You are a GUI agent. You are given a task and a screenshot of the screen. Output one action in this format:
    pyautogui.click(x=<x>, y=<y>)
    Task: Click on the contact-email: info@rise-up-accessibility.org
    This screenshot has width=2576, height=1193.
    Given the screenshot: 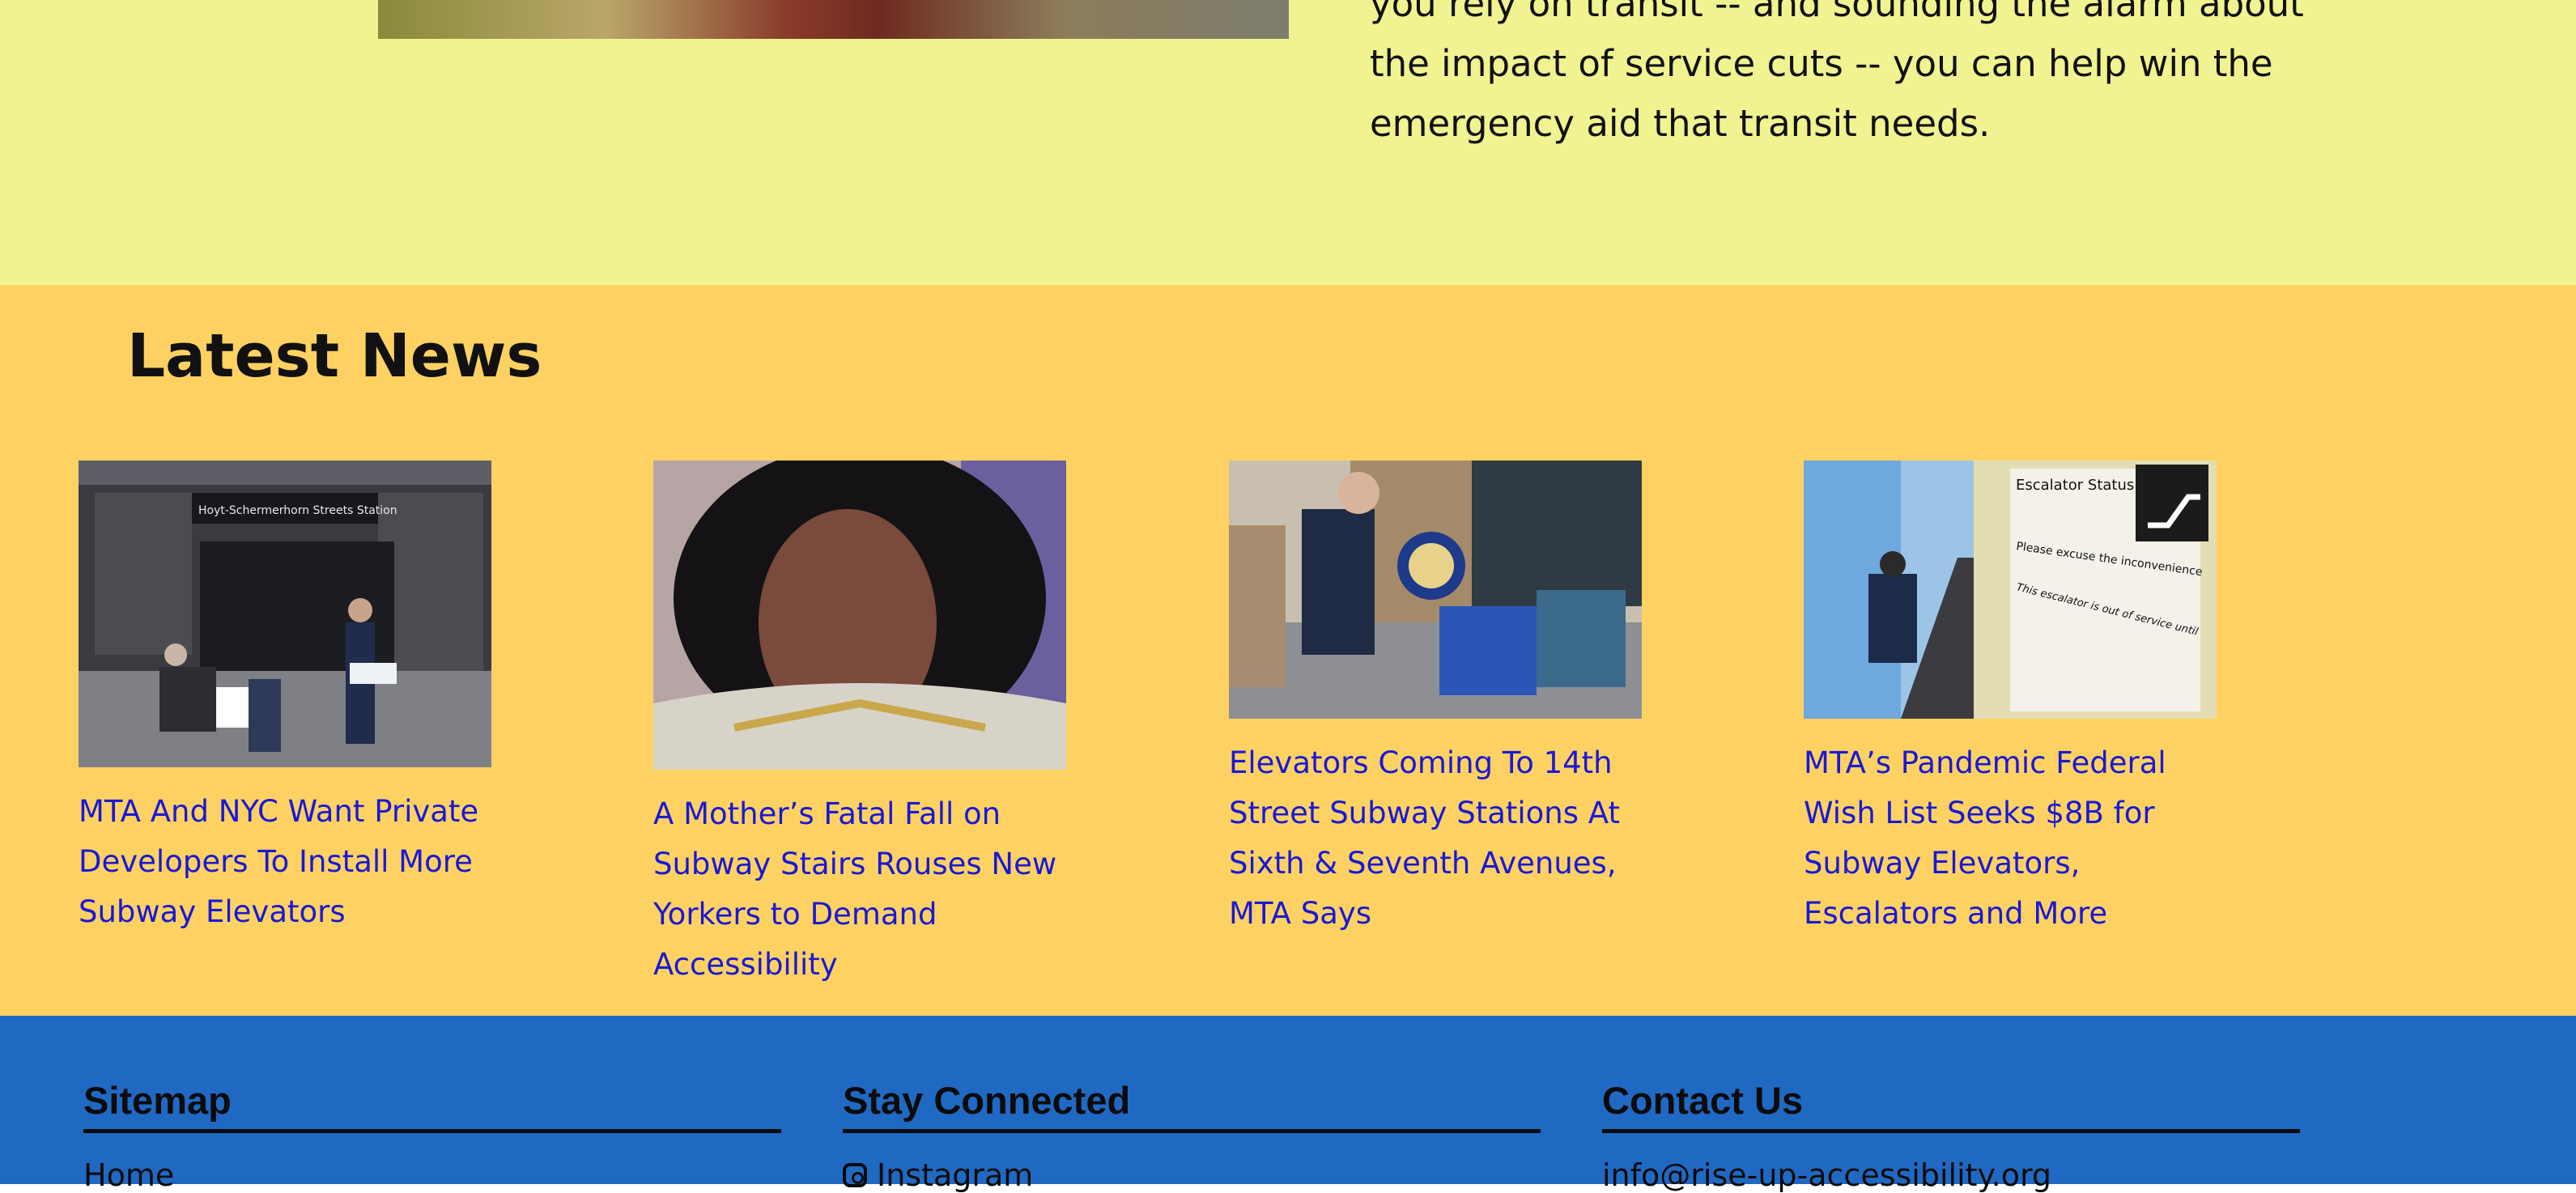 What is the action you would take?
    pyautogui.click(x=1951, y=1175)
    